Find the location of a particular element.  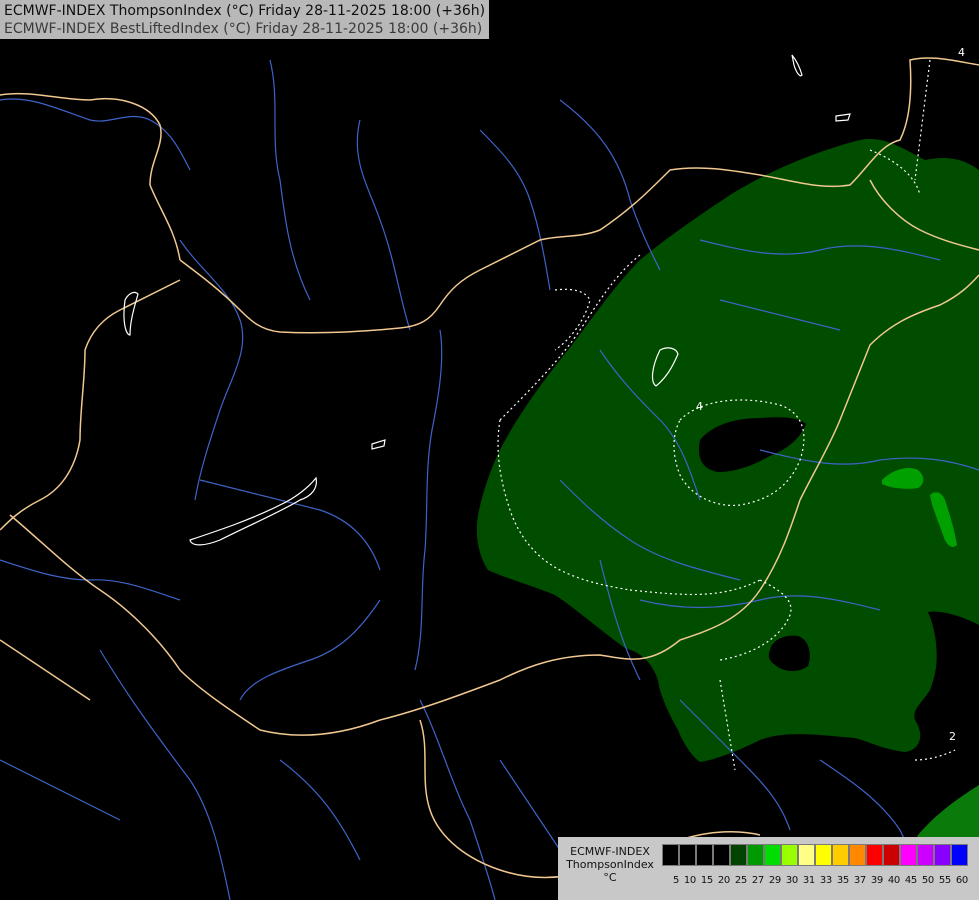

legend-ticks: 5 10 15 20 25 27 29 30 31 33 35 37 39 40 45 50 55 60 is located at coordinates (815, 881).